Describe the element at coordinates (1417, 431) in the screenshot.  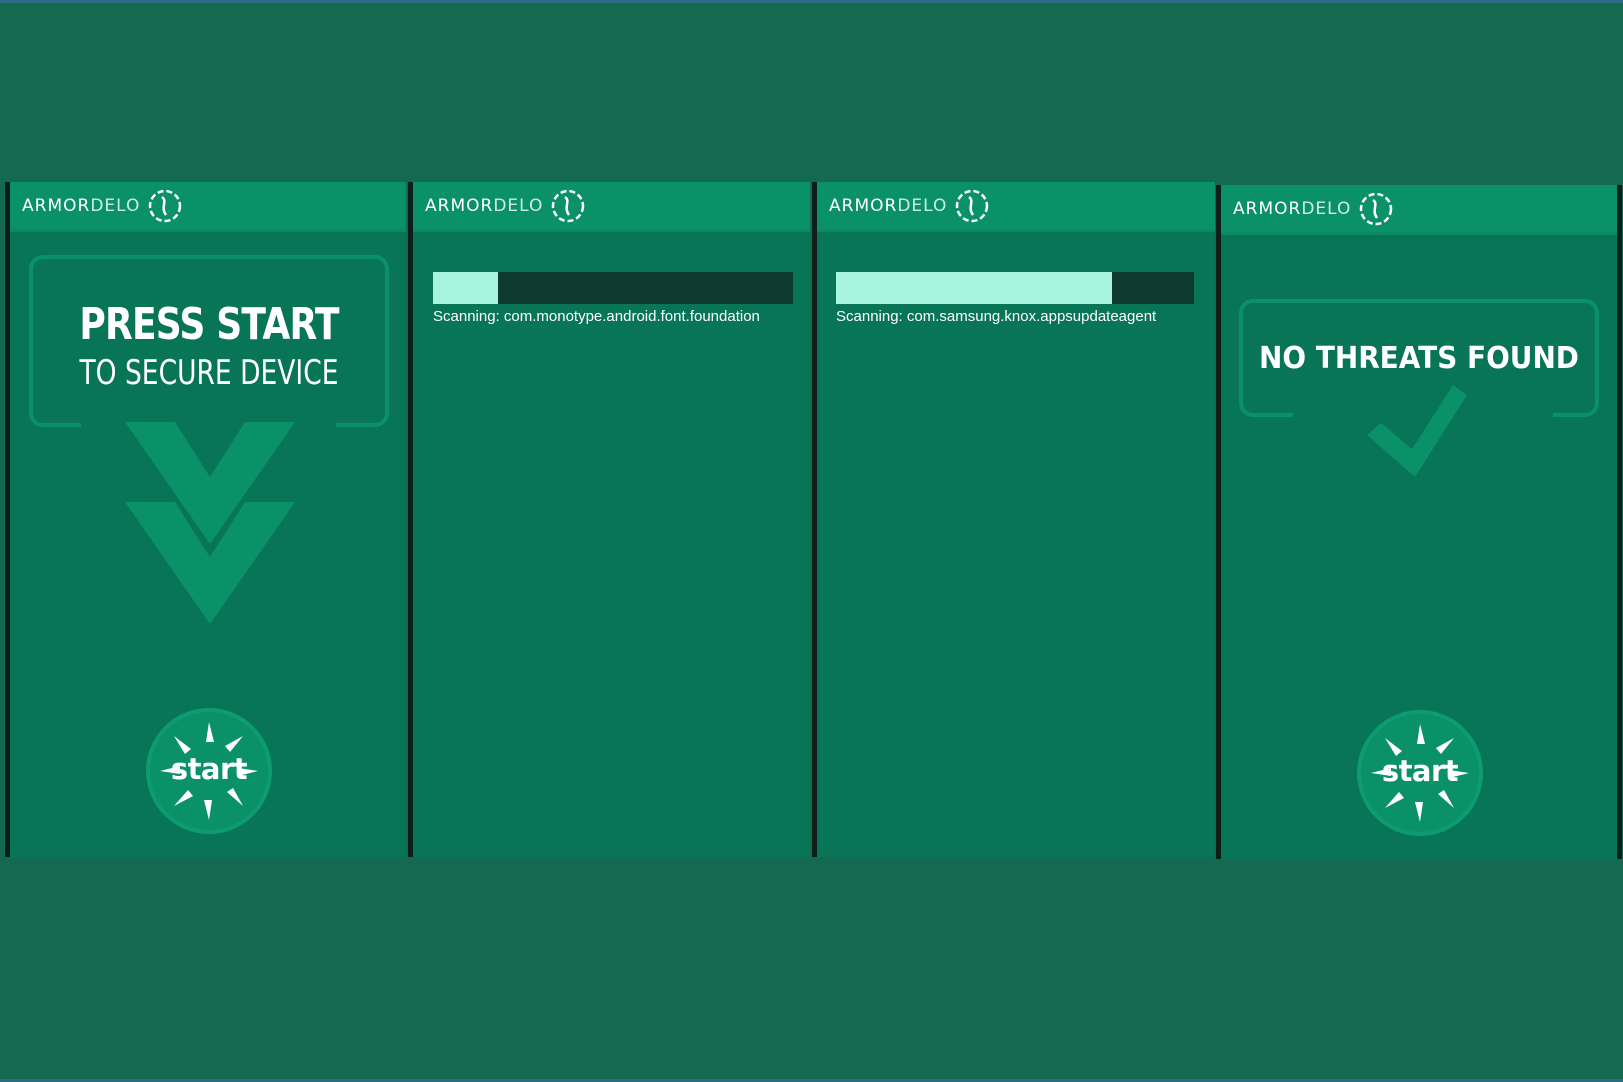
I see `checkmark-icon` at that location.